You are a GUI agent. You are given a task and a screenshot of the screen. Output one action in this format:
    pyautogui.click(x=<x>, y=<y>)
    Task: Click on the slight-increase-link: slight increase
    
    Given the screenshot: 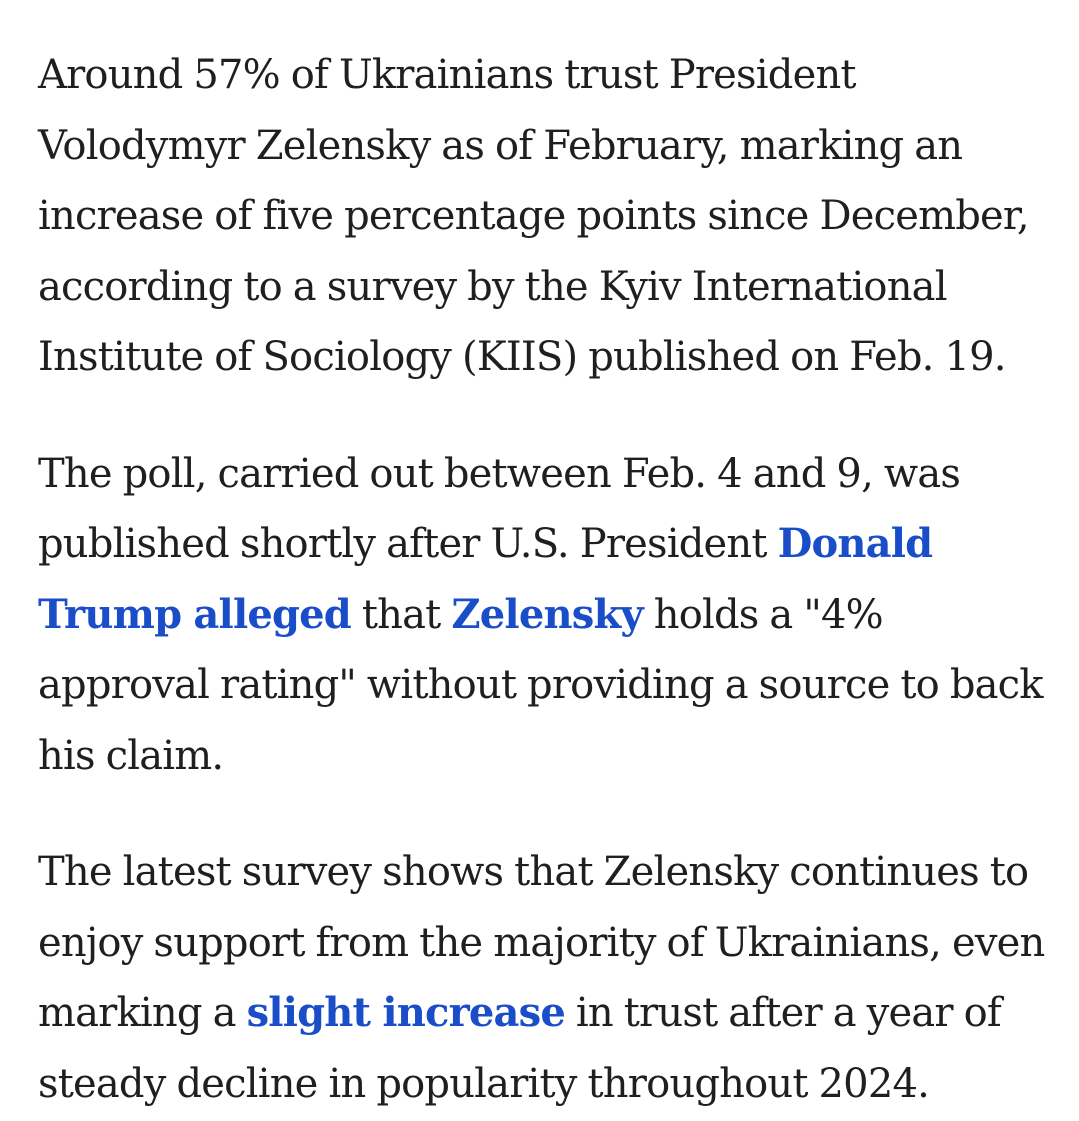 What is the action you would take?
    pyautogui.click(x=406, y=1012)
    